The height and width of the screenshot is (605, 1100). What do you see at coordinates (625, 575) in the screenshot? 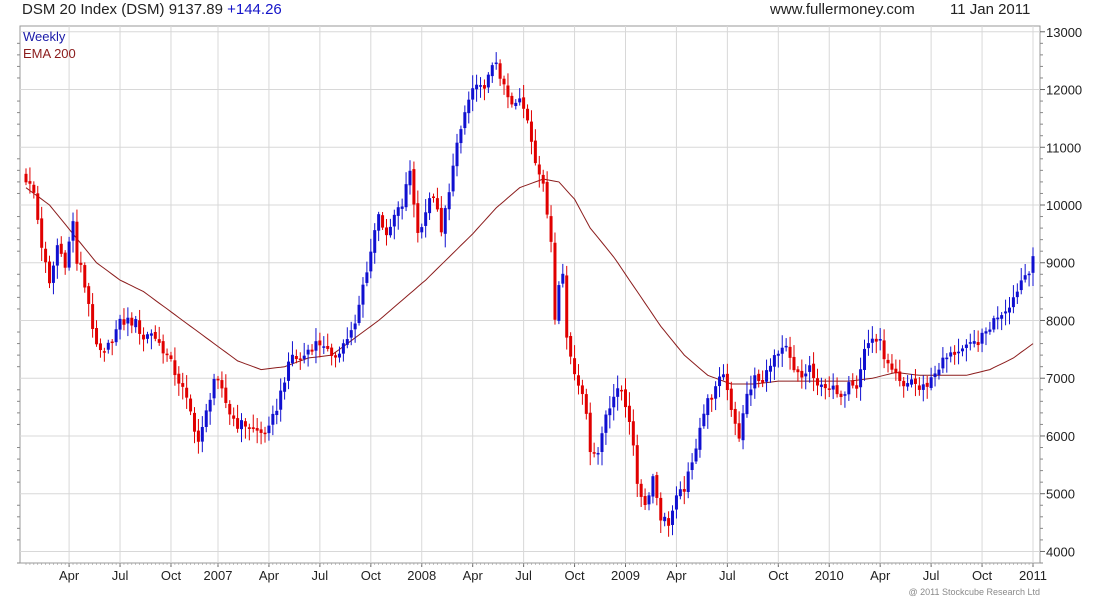
I see `x-tick-label: 2009` at bounding box center [625, 575].